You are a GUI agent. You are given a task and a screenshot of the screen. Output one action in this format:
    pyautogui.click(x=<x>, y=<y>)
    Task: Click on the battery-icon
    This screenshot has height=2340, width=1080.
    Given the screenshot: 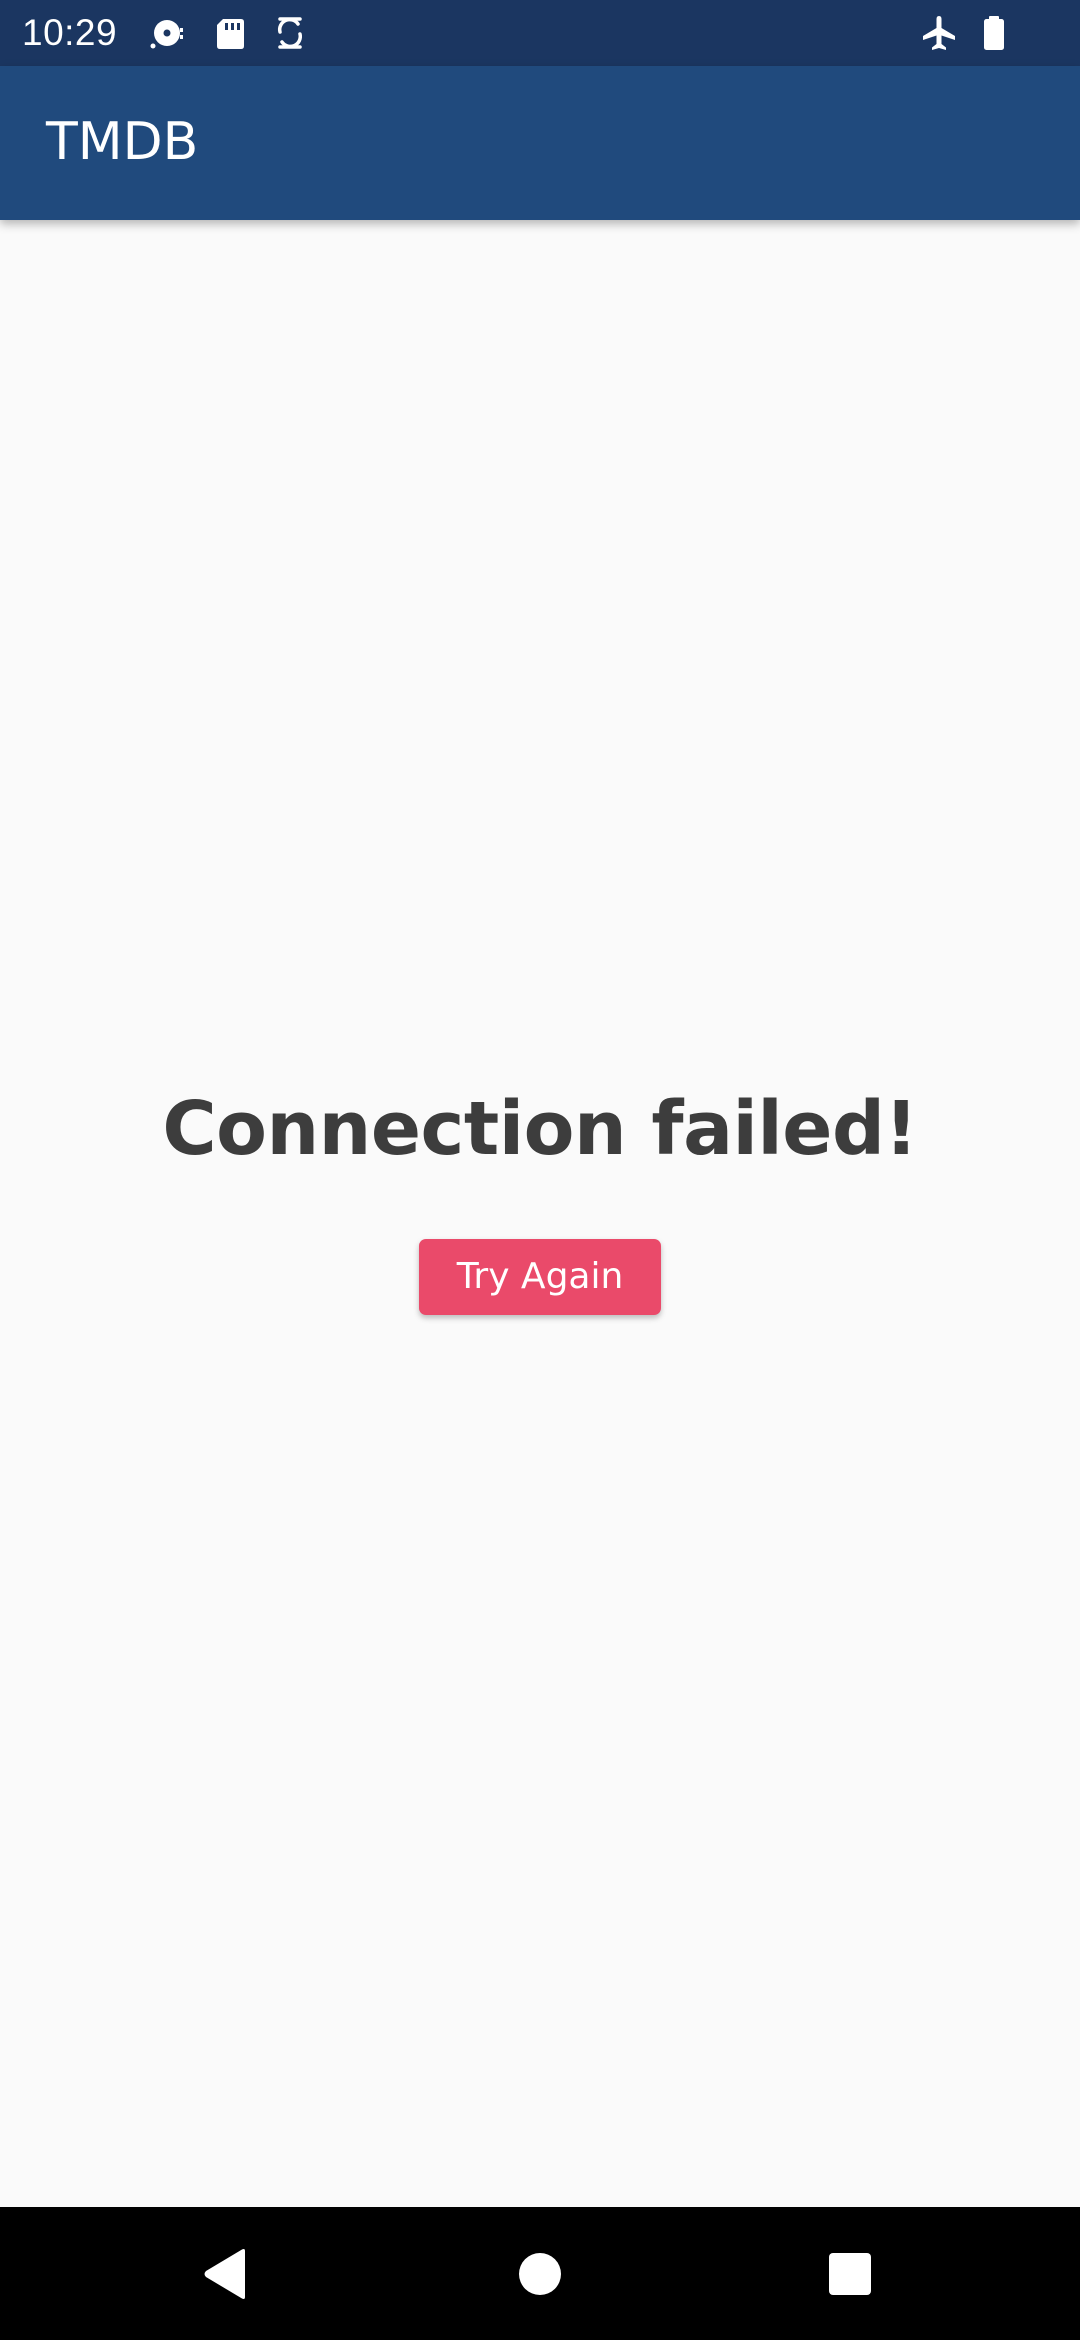 What is the action you would take?
    pyautogui.click(x=994, y=33)
    